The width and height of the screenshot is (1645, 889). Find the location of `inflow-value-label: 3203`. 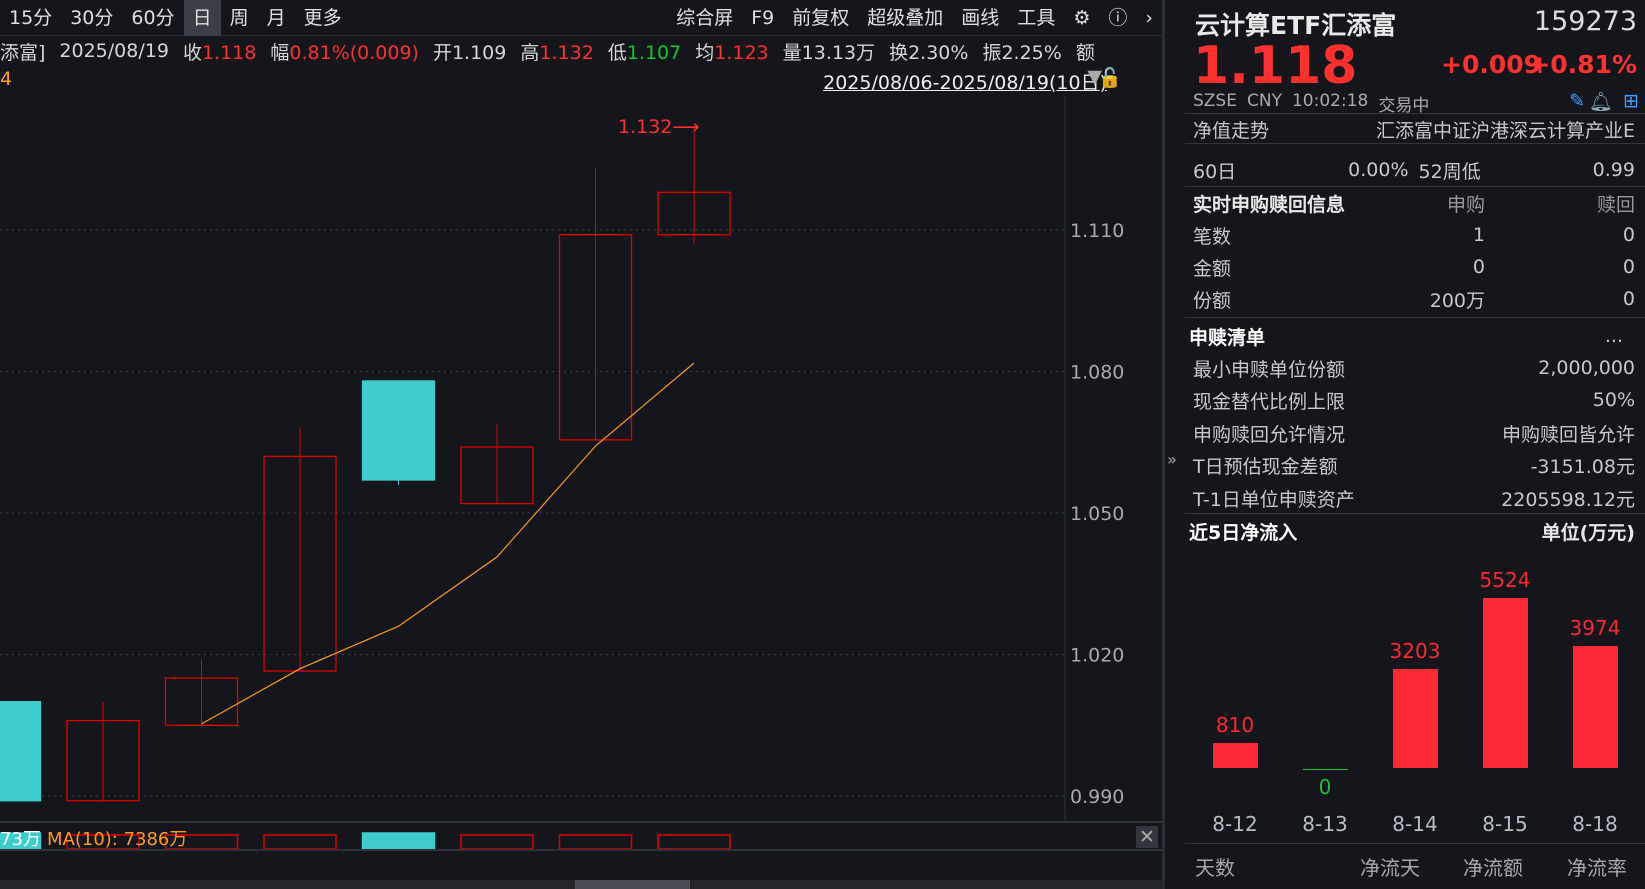

inflow-value-label: 3203 is located at coordinates (1415, 651).